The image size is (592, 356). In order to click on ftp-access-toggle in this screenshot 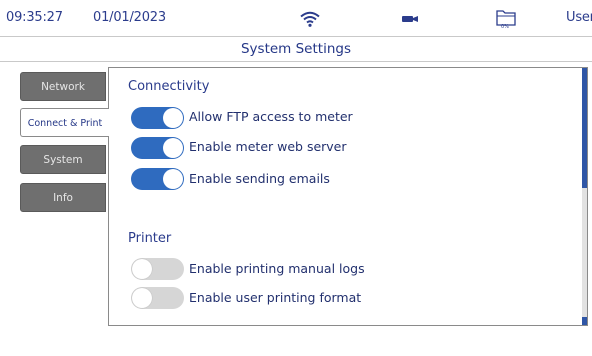, I will do `click(157, 118)`.